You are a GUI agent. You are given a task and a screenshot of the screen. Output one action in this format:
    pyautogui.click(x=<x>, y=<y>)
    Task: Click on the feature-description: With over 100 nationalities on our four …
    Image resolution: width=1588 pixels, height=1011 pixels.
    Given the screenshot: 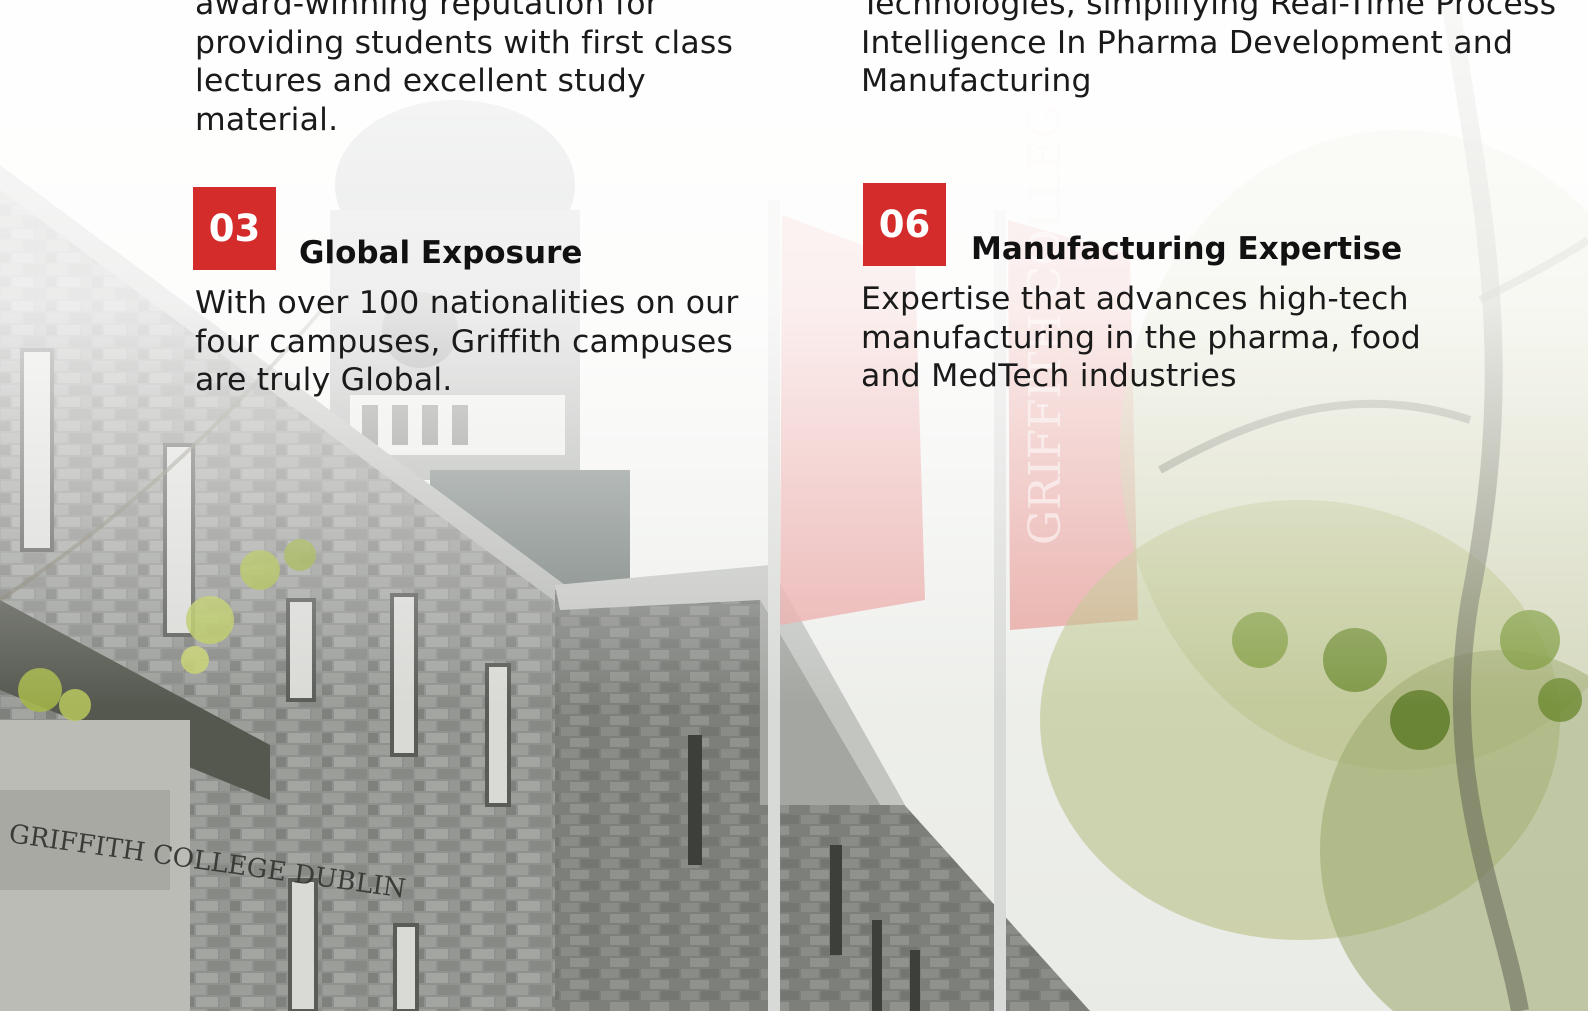 What is the action you would take?
    pyautogui.click(x=467, y=341)
    